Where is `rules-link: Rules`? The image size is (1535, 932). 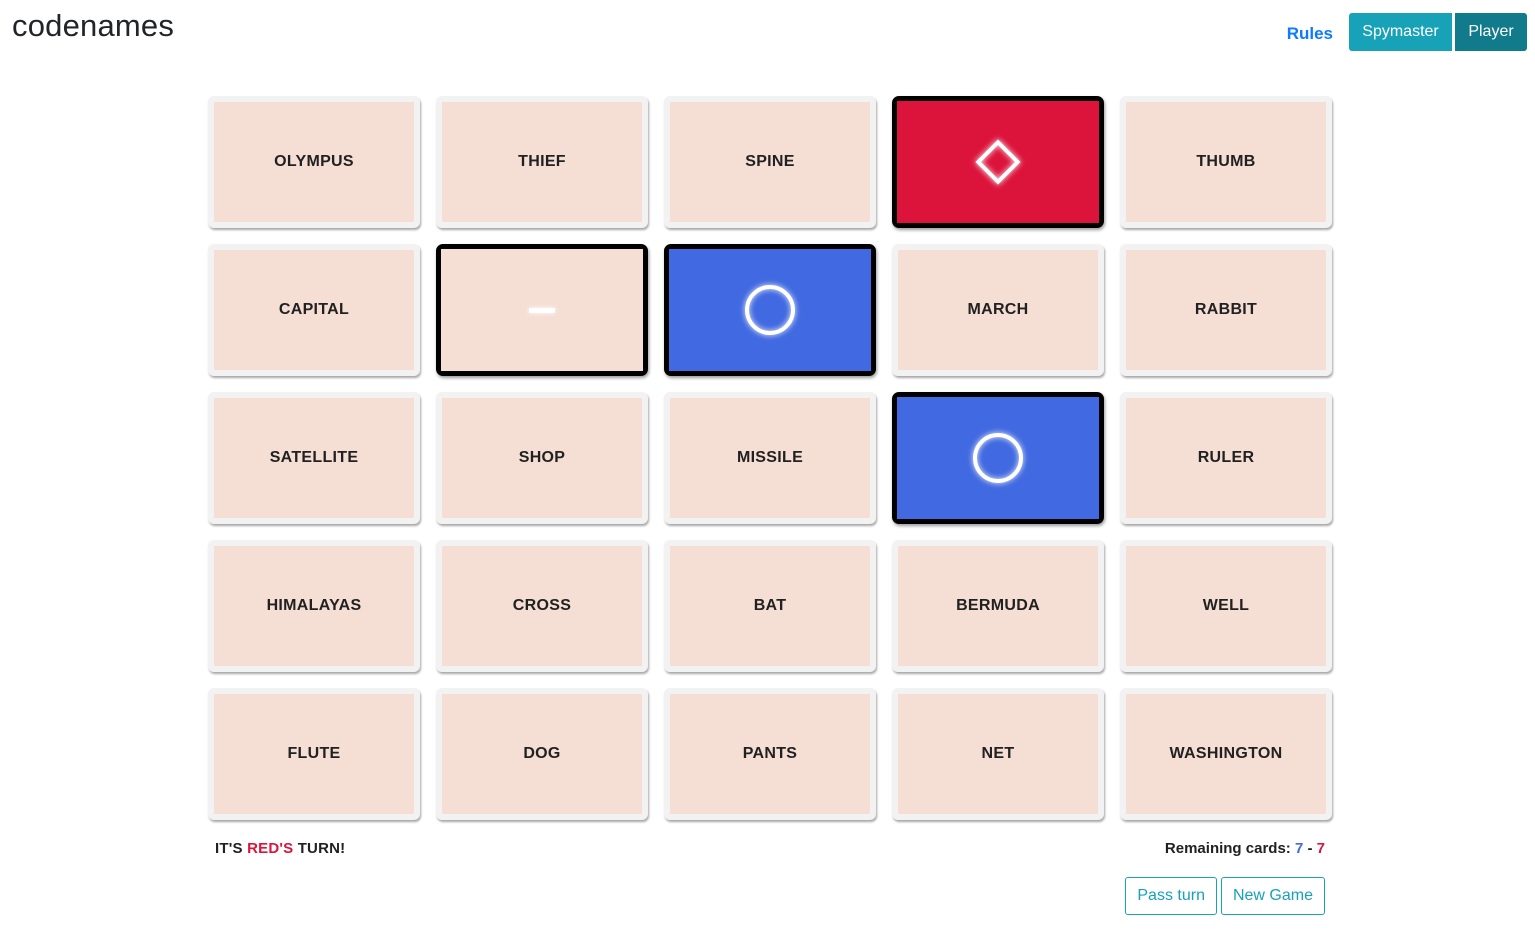
rules-link: Rules is located at coordinates (1310, 34).